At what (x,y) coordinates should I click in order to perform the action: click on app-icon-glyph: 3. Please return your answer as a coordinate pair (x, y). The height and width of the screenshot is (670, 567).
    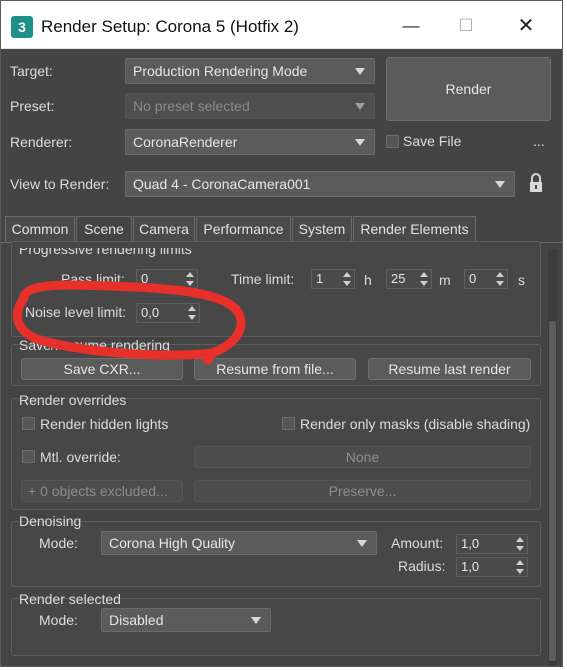
    Looking at the image, I should click on (22, 27).